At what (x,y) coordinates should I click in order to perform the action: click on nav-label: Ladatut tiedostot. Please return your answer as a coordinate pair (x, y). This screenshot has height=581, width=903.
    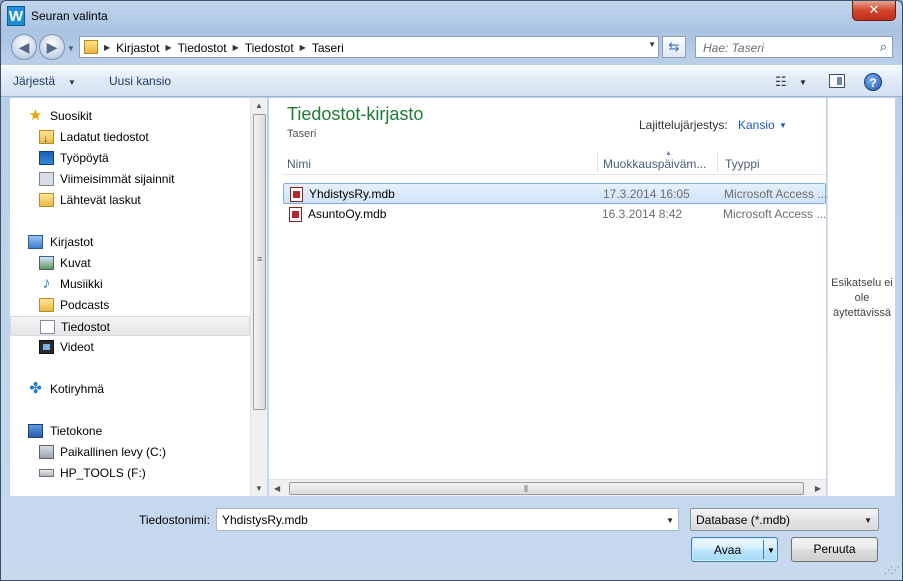
    Looking at the image, I should click on (104, 137).